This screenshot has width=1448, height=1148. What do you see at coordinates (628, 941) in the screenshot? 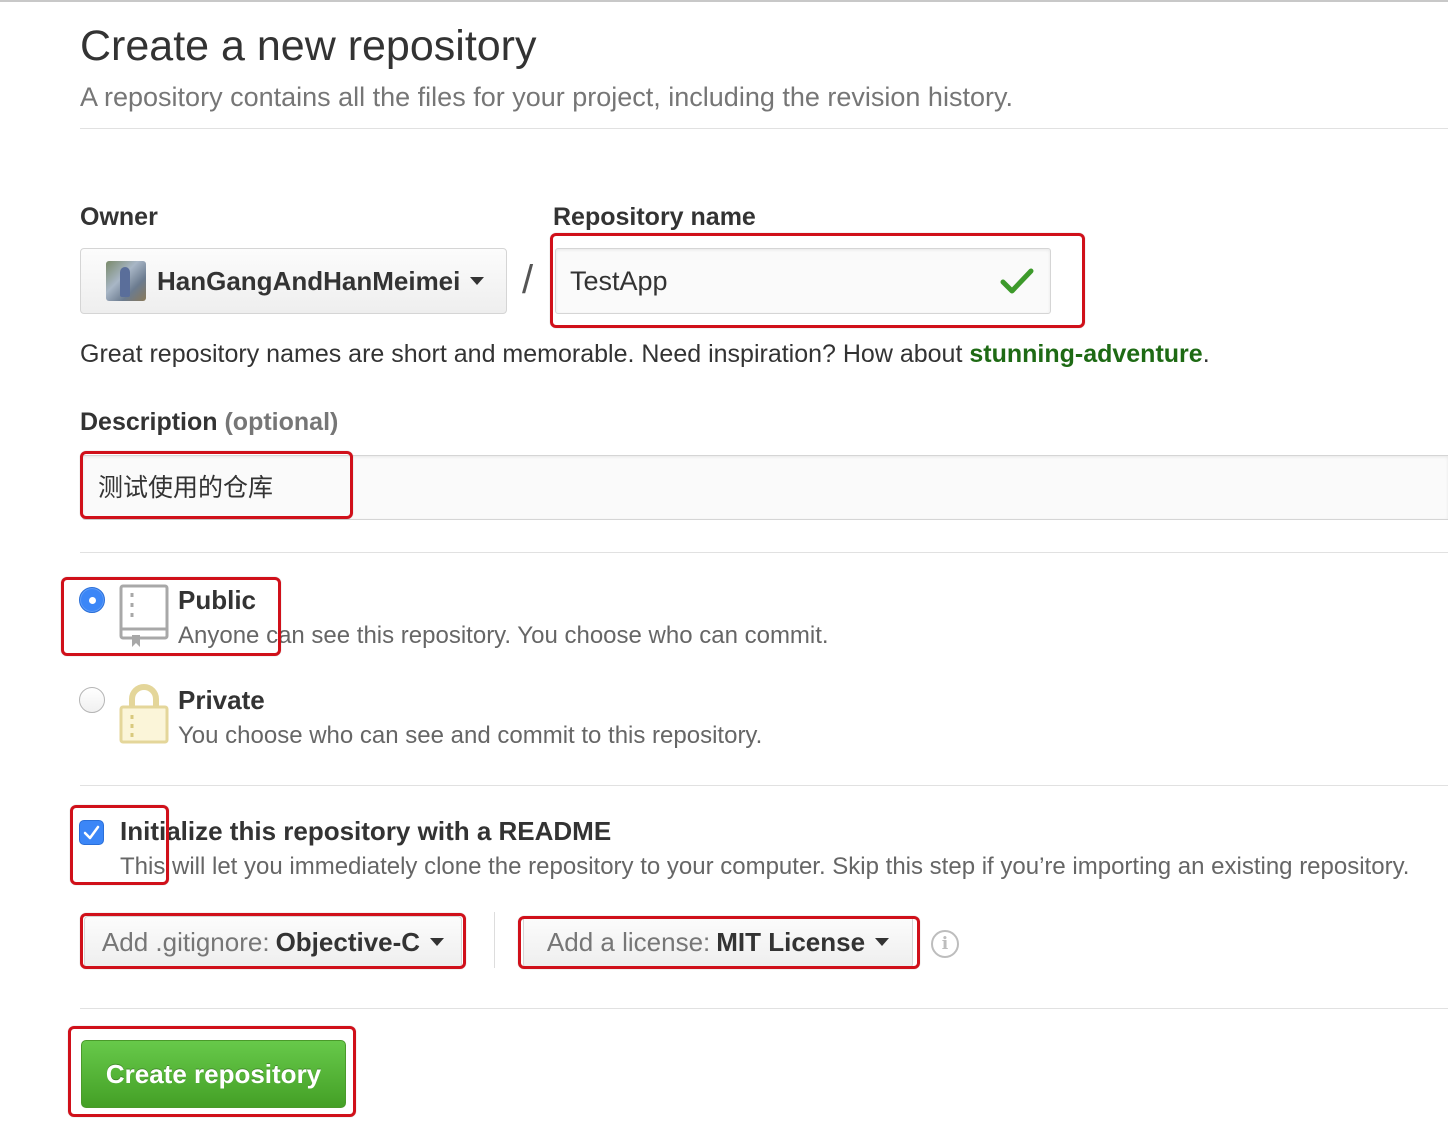
I see `license-label: Add a license:` at bounding box center [628, 941].